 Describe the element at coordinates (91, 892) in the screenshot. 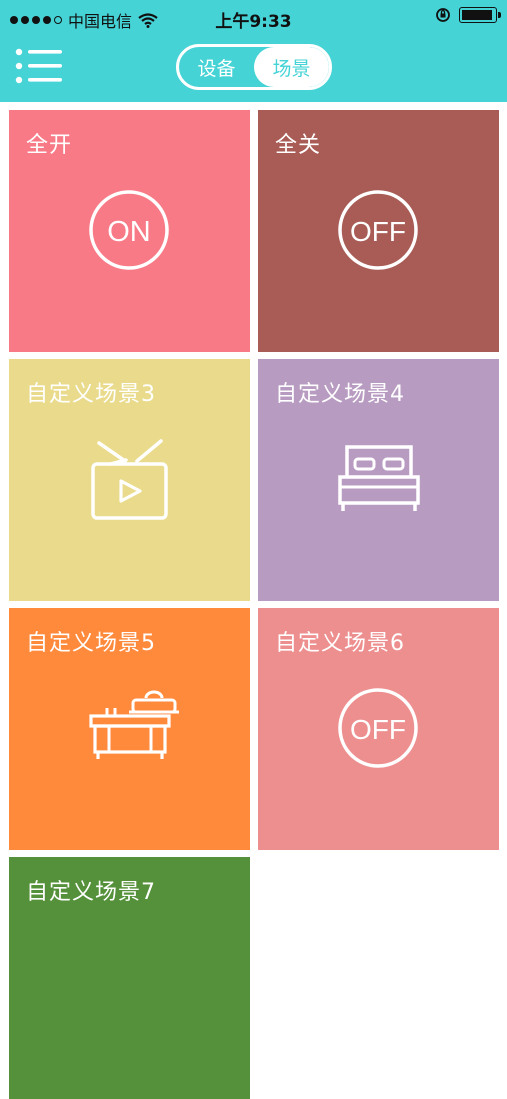

I see `scene-label: 自定义场景7` at that location.